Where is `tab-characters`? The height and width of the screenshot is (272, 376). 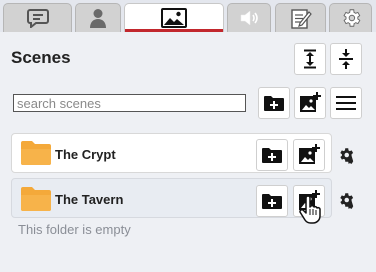 tab-characters is located at coordinates (98, 17).